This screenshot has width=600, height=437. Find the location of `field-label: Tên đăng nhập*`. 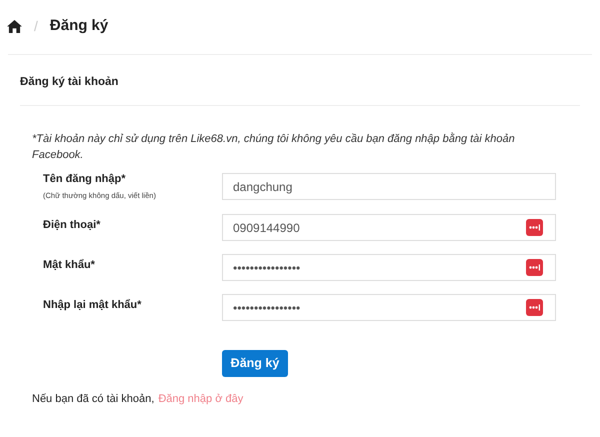

field-label: Tên đăng nhập* is located at coordinates (84, 179).